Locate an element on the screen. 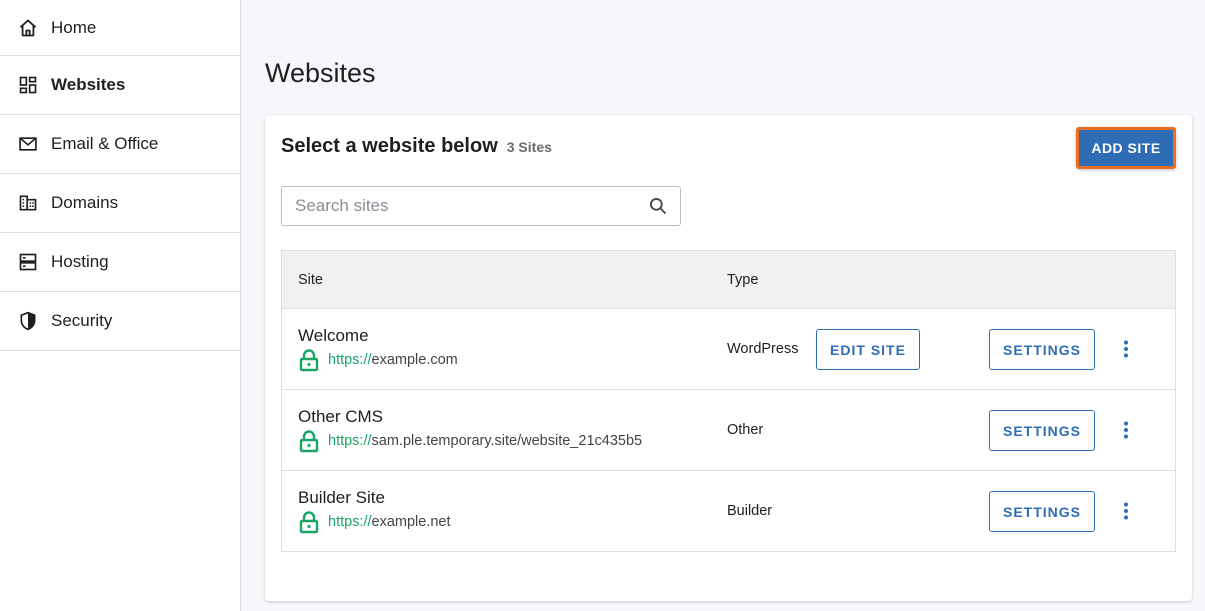 The width and height of the screenshot is (1205, 611). column-header-site: Site is located at coordinates (310, 280).